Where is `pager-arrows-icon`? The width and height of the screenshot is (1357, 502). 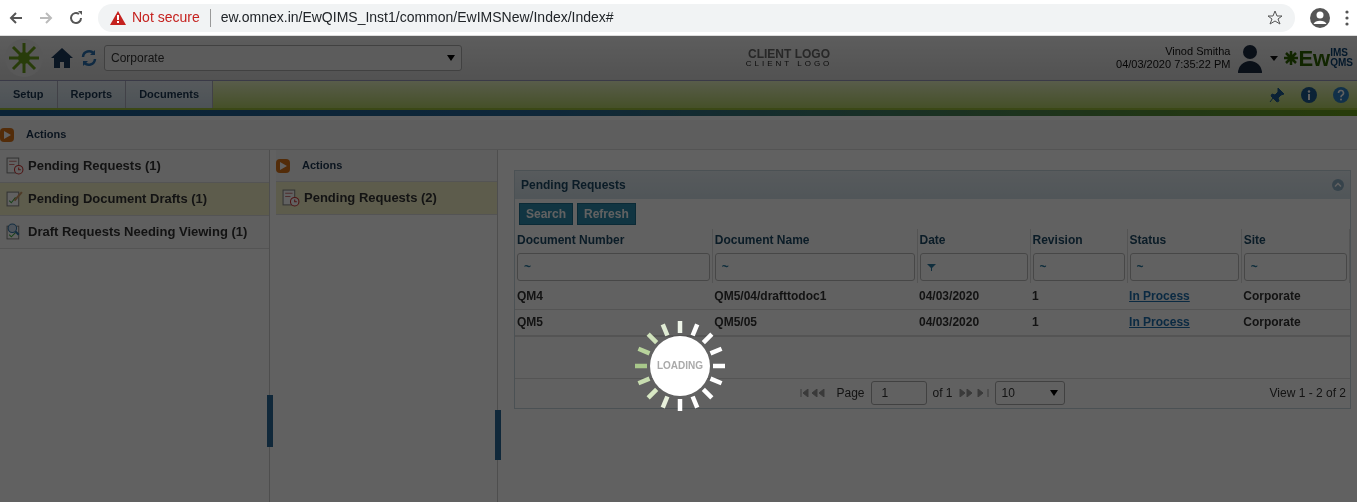 pager-arrows-icon is located at coordinates (973, 393).